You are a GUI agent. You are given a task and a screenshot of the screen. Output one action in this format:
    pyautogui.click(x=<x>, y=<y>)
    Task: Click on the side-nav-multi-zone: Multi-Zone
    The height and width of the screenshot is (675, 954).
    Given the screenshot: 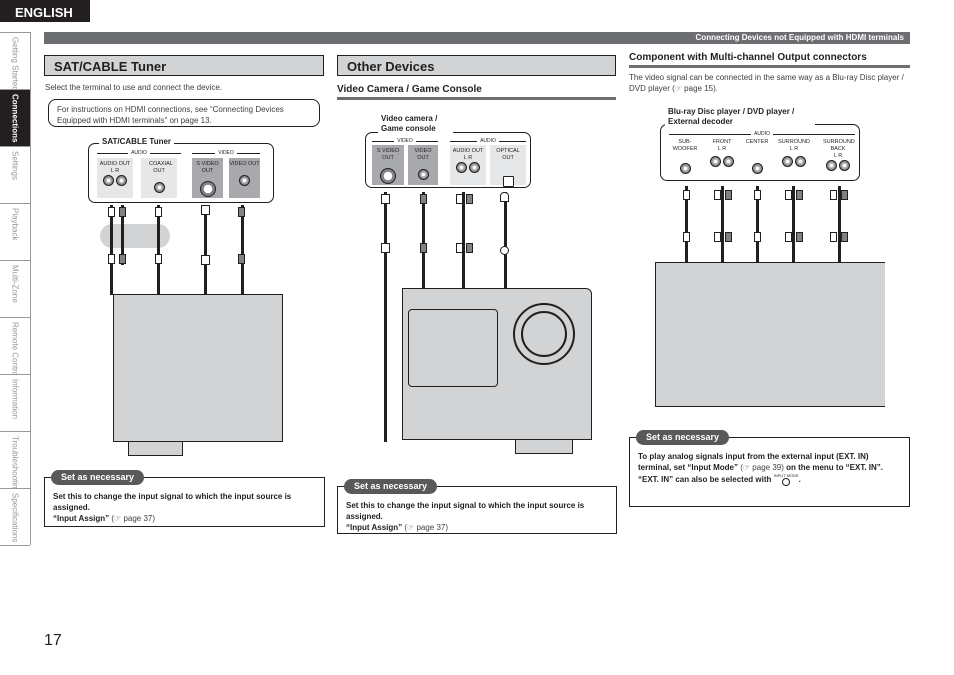 What is the action you would take?
    pyautogui.click(x=15, y=289)
    